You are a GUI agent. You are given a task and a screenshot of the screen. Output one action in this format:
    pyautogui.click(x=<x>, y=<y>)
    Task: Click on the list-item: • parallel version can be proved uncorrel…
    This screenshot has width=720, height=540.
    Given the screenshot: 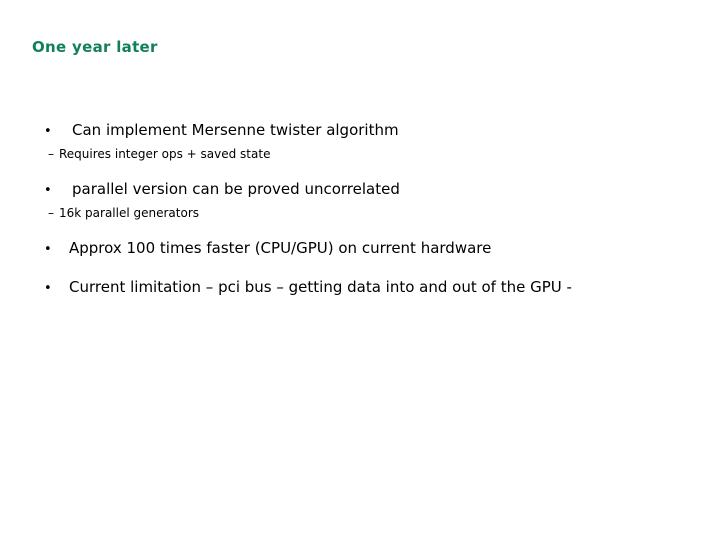 What is the action you would take?
    pyautogui.click(x=222, y=190)
    